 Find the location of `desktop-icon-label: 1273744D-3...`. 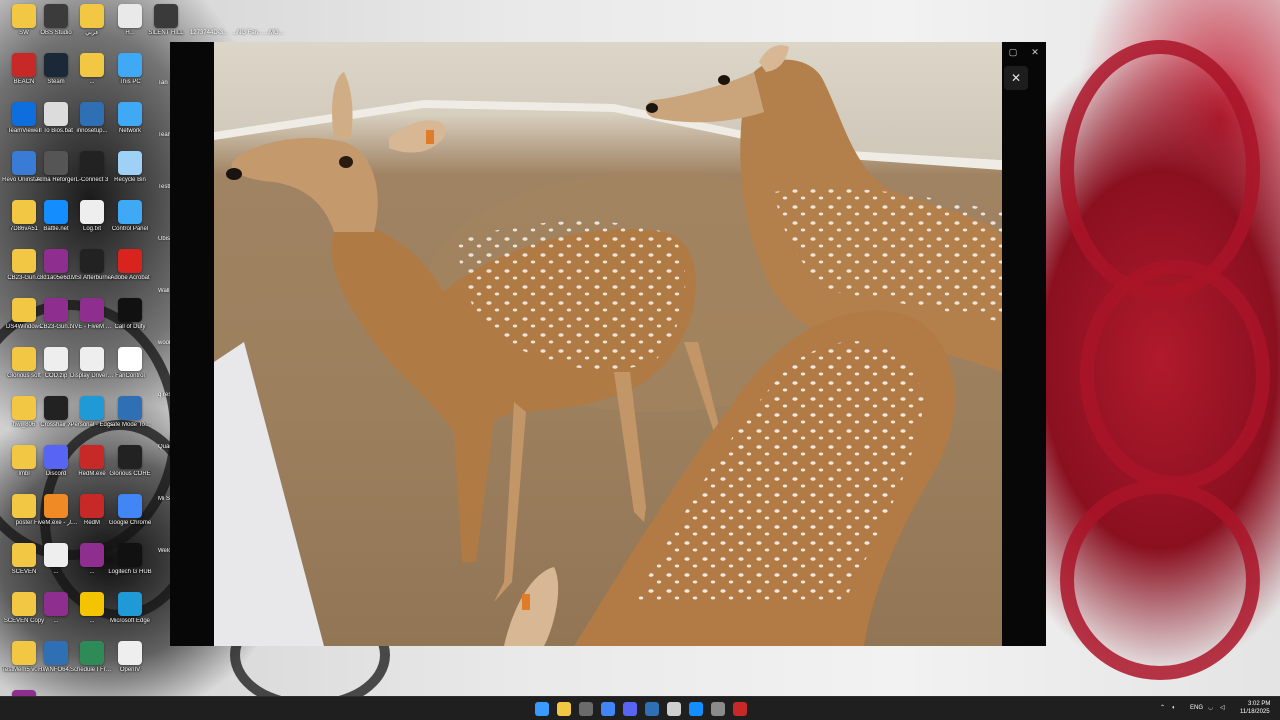

desktop-icon-label: 1273744D-3... is located at coordinates (209, 33).